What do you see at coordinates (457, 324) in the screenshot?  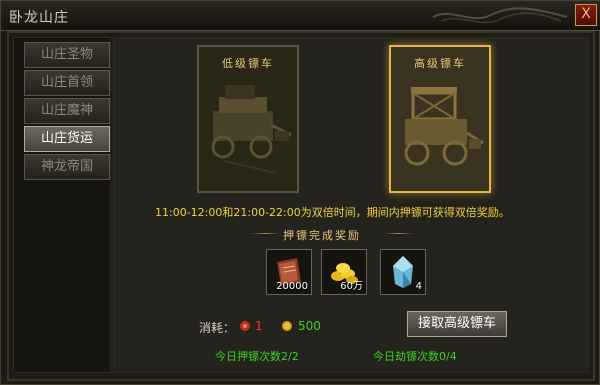 I see `accept-high-cart-button: 接取高级镖车` at bounding box center [457, 324].